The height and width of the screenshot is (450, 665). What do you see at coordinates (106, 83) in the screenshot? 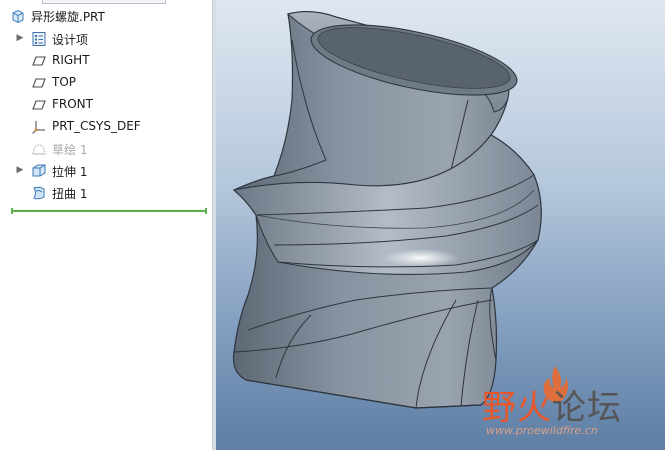
I see `tree-item-top: TOP` at bounding box center [106, 83].